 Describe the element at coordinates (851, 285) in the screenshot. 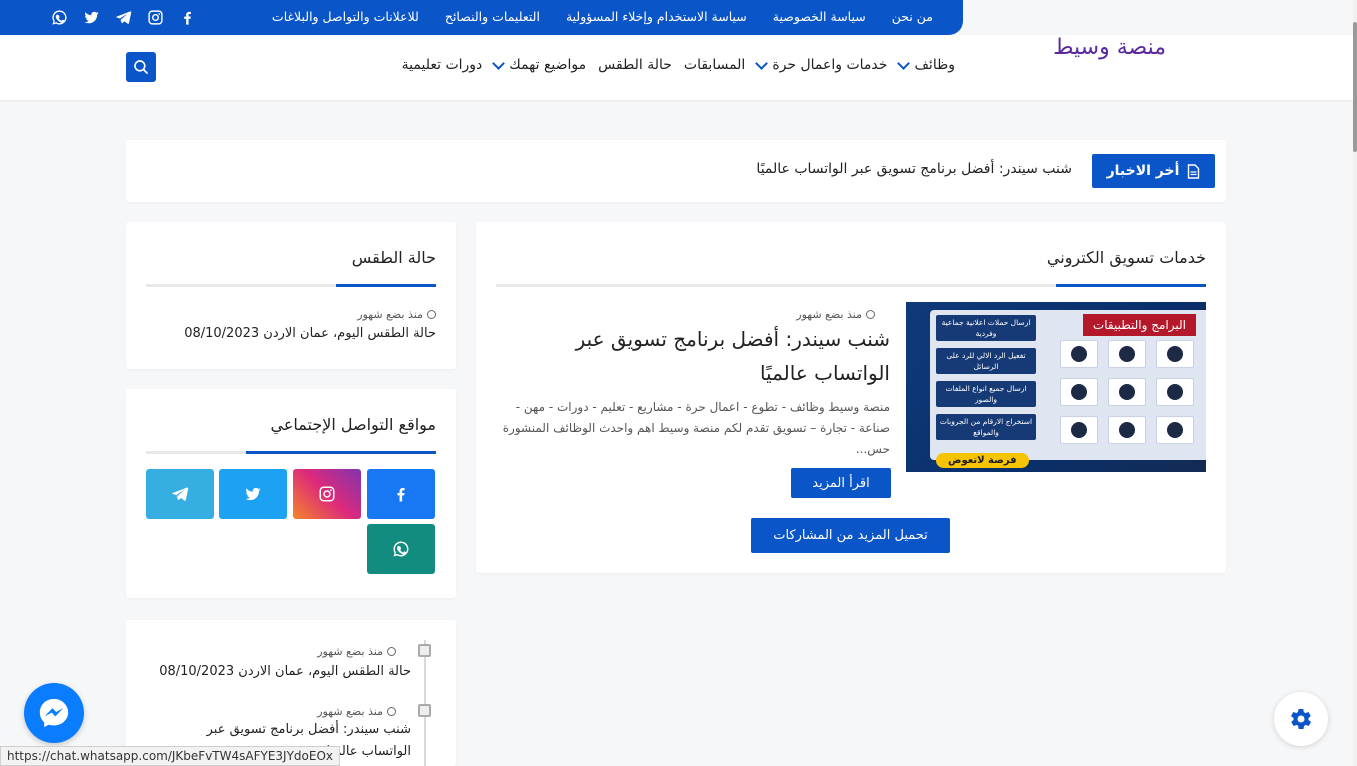

I see `section-divider` at that location.